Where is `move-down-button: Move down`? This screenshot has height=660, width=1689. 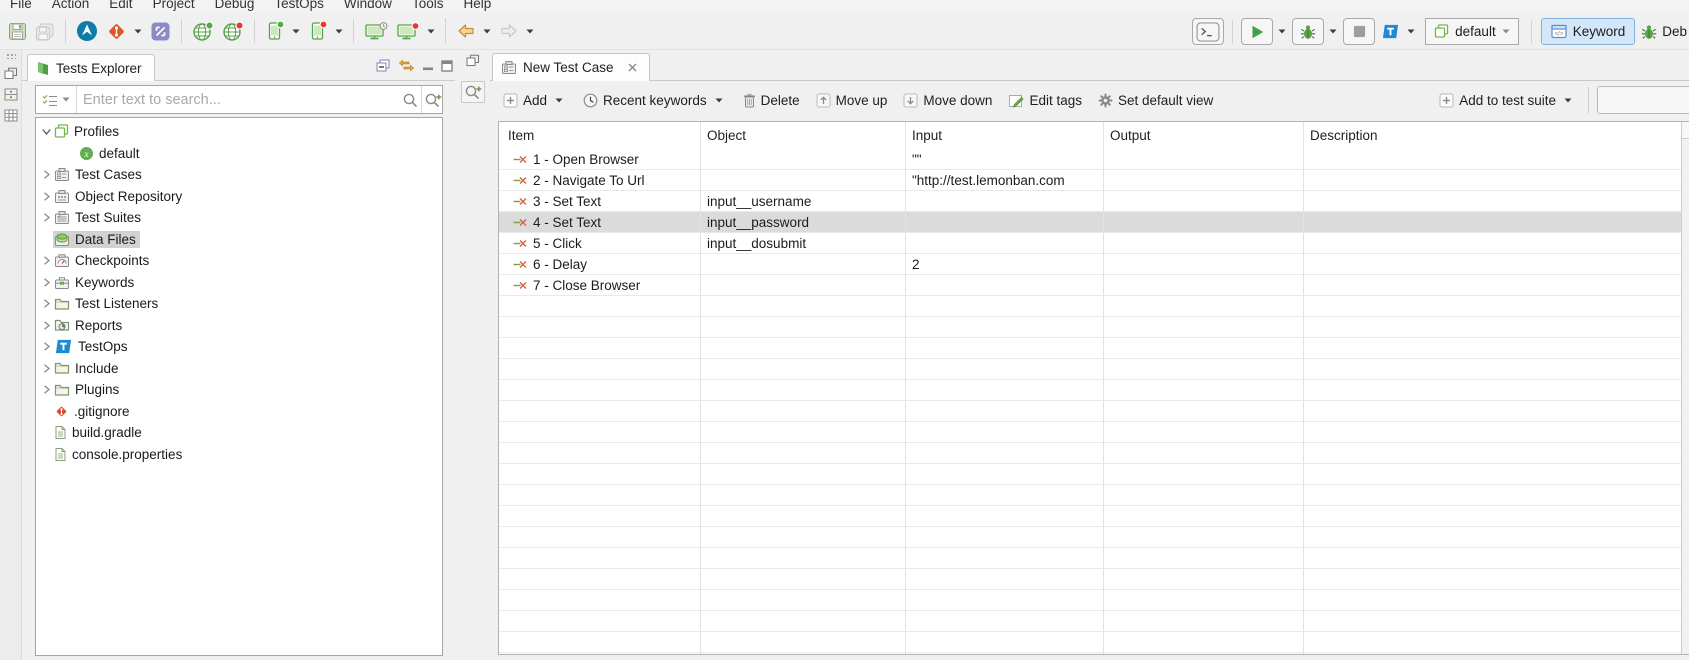 move-down-button: Move down is located at coordinates (947, 100).